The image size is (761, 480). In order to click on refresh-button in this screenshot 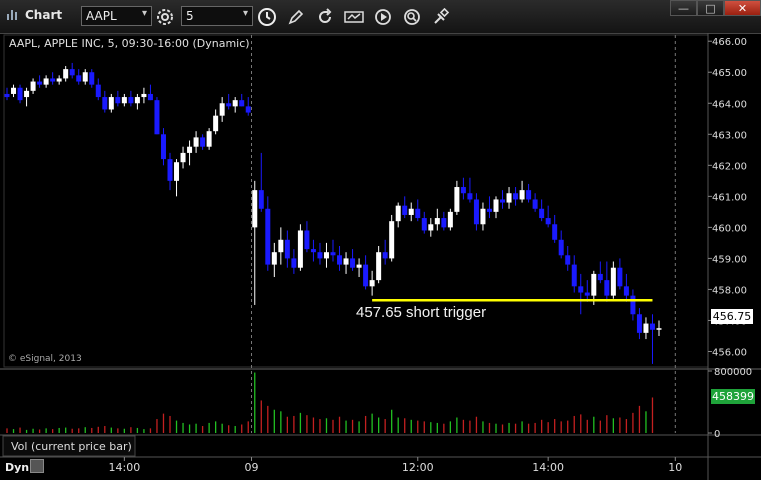, I will do `click(325, 16)`.